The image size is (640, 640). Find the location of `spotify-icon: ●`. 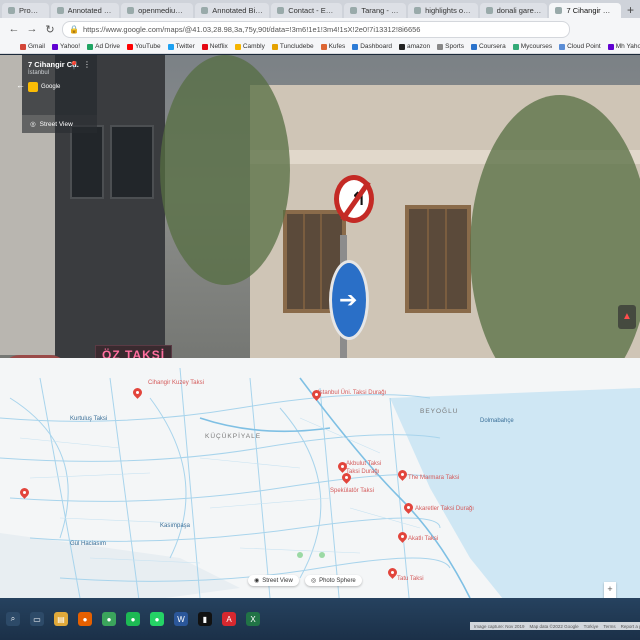

spotify-icon: ● is located at coordinates (133, 619).